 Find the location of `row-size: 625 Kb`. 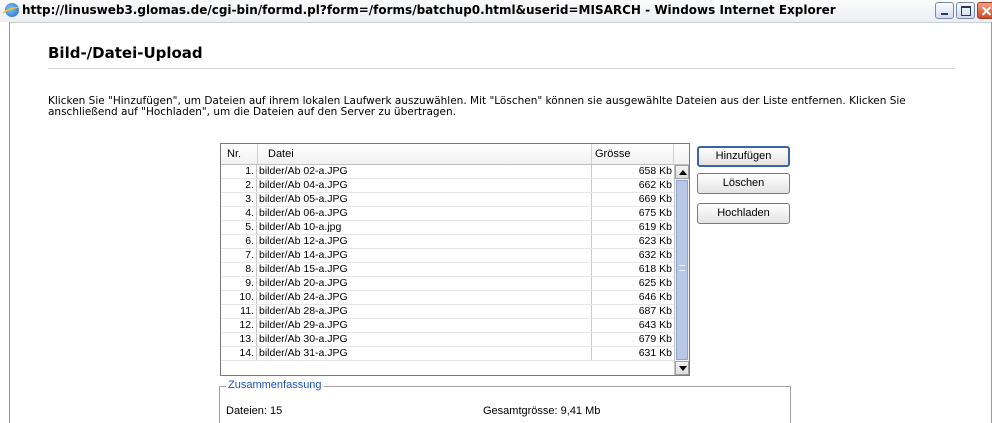

row-size: 625 Kb is located at coordinates (655, 283).